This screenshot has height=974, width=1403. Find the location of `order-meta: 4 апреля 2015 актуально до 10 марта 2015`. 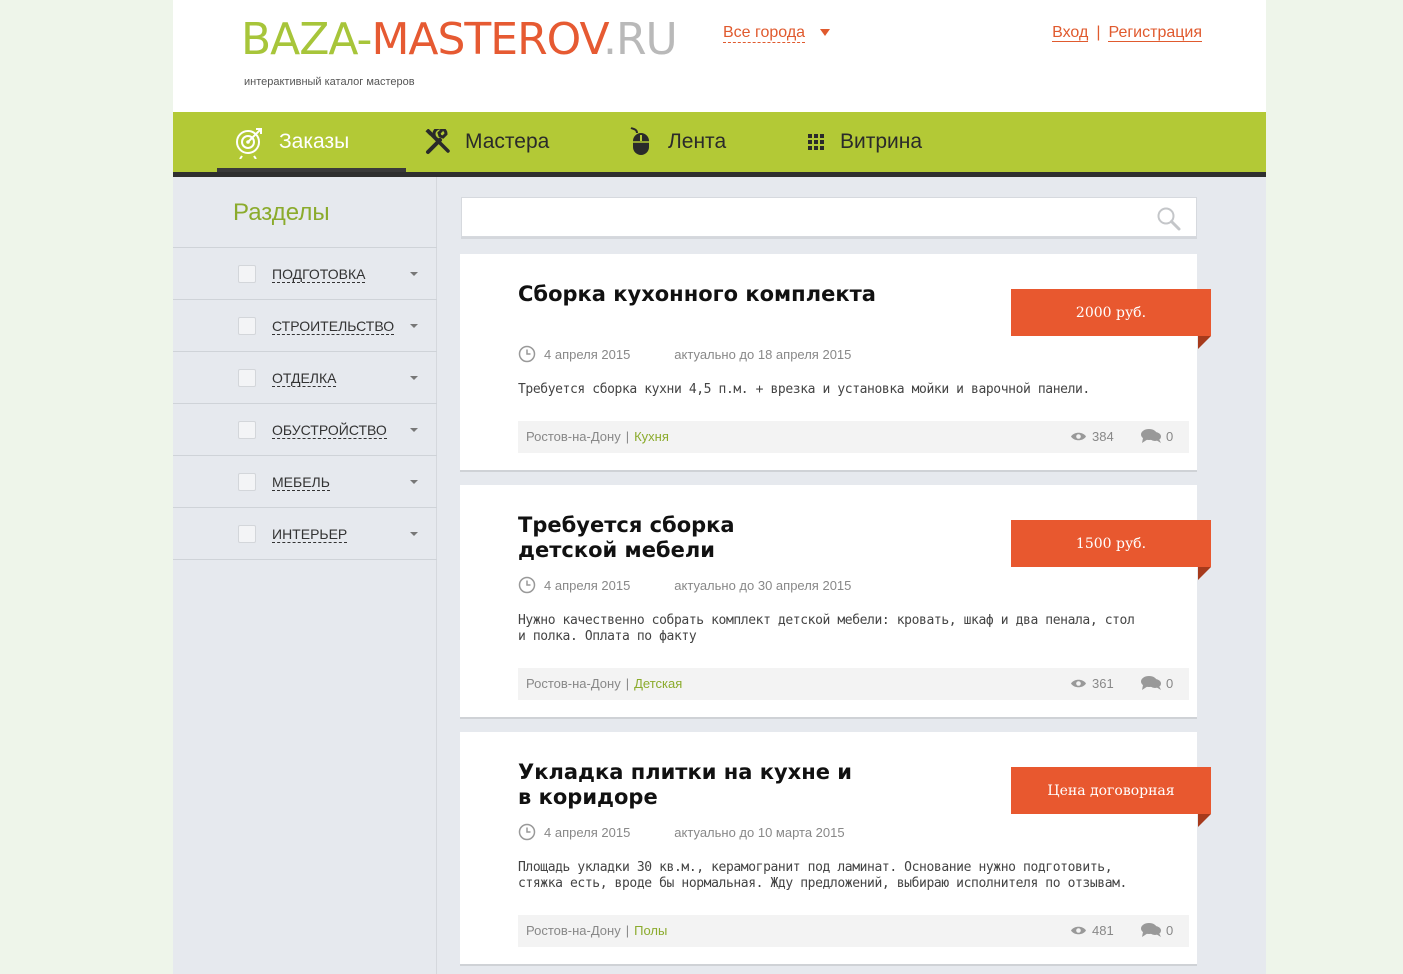

order-meta: 4 апреля 2015 актуально до 10 марта 2015 is located at coordinates (681, 832).